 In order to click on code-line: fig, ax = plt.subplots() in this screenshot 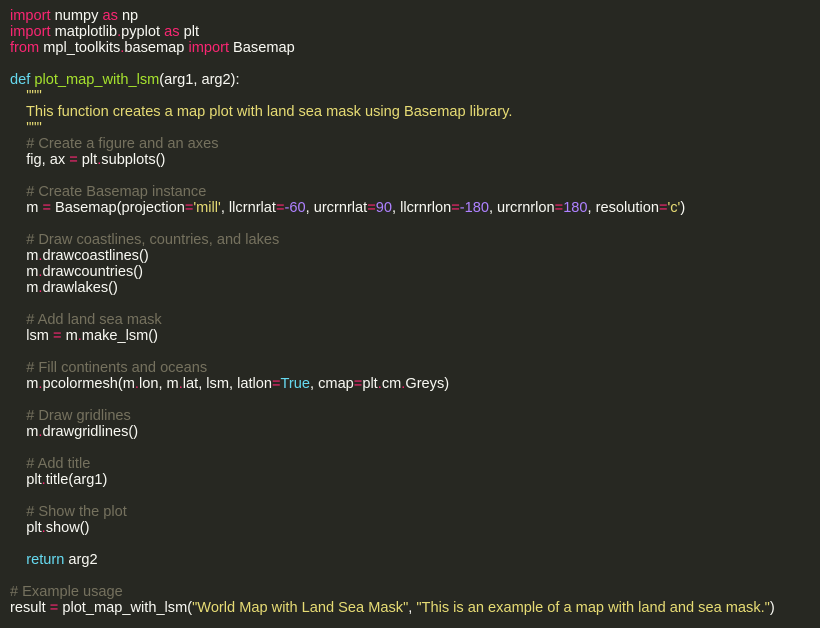, I will do `click(415, 160)`.